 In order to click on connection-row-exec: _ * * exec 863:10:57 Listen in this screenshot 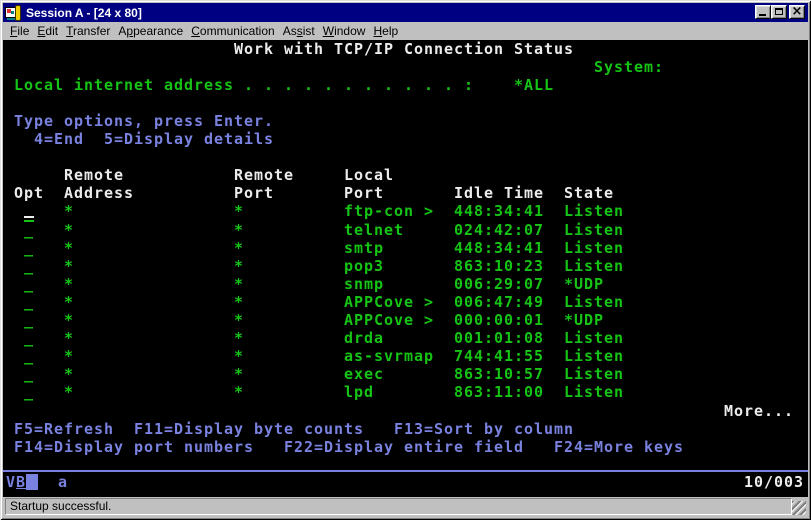, I will do `click(314, 375)`.